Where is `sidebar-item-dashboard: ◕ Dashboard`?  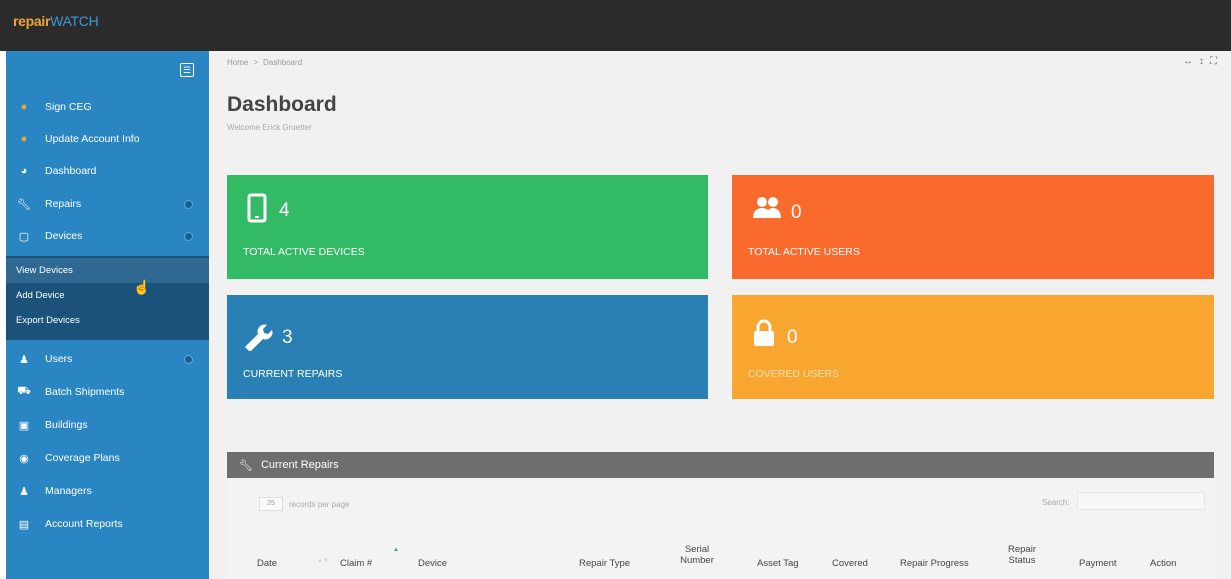
sidebar-item-dashboard: ◕ Dashboard is located at coordinates (107, 171).